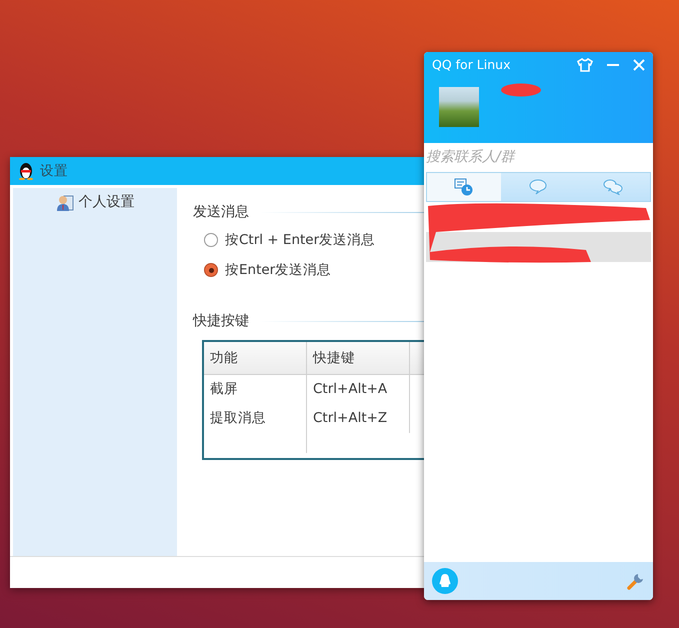 The image size is (679, 628). I want to click on table-cell: 提取消息, so click(255, 418).